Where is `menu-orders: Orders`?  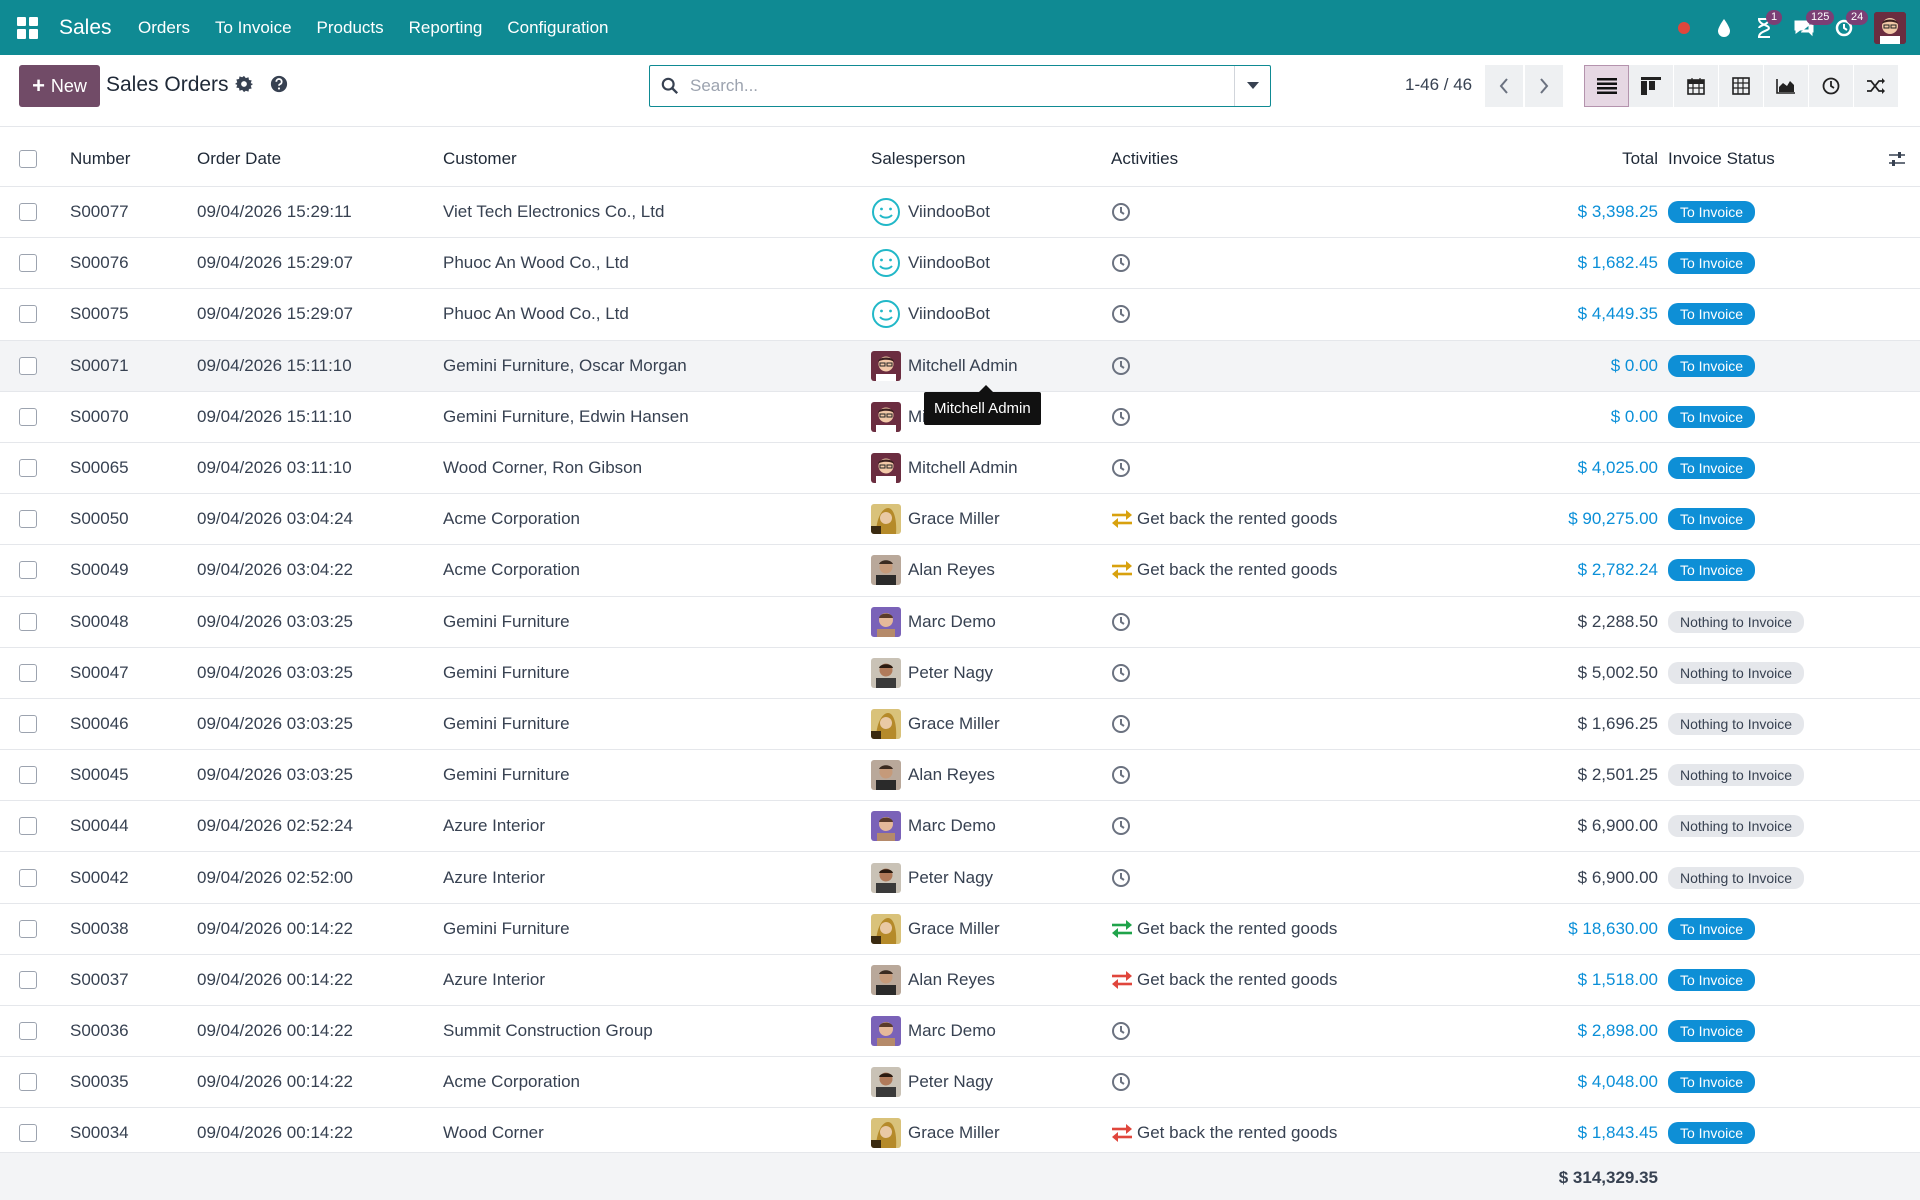 menu-orders: Orders is located at coordinates (164, 28).